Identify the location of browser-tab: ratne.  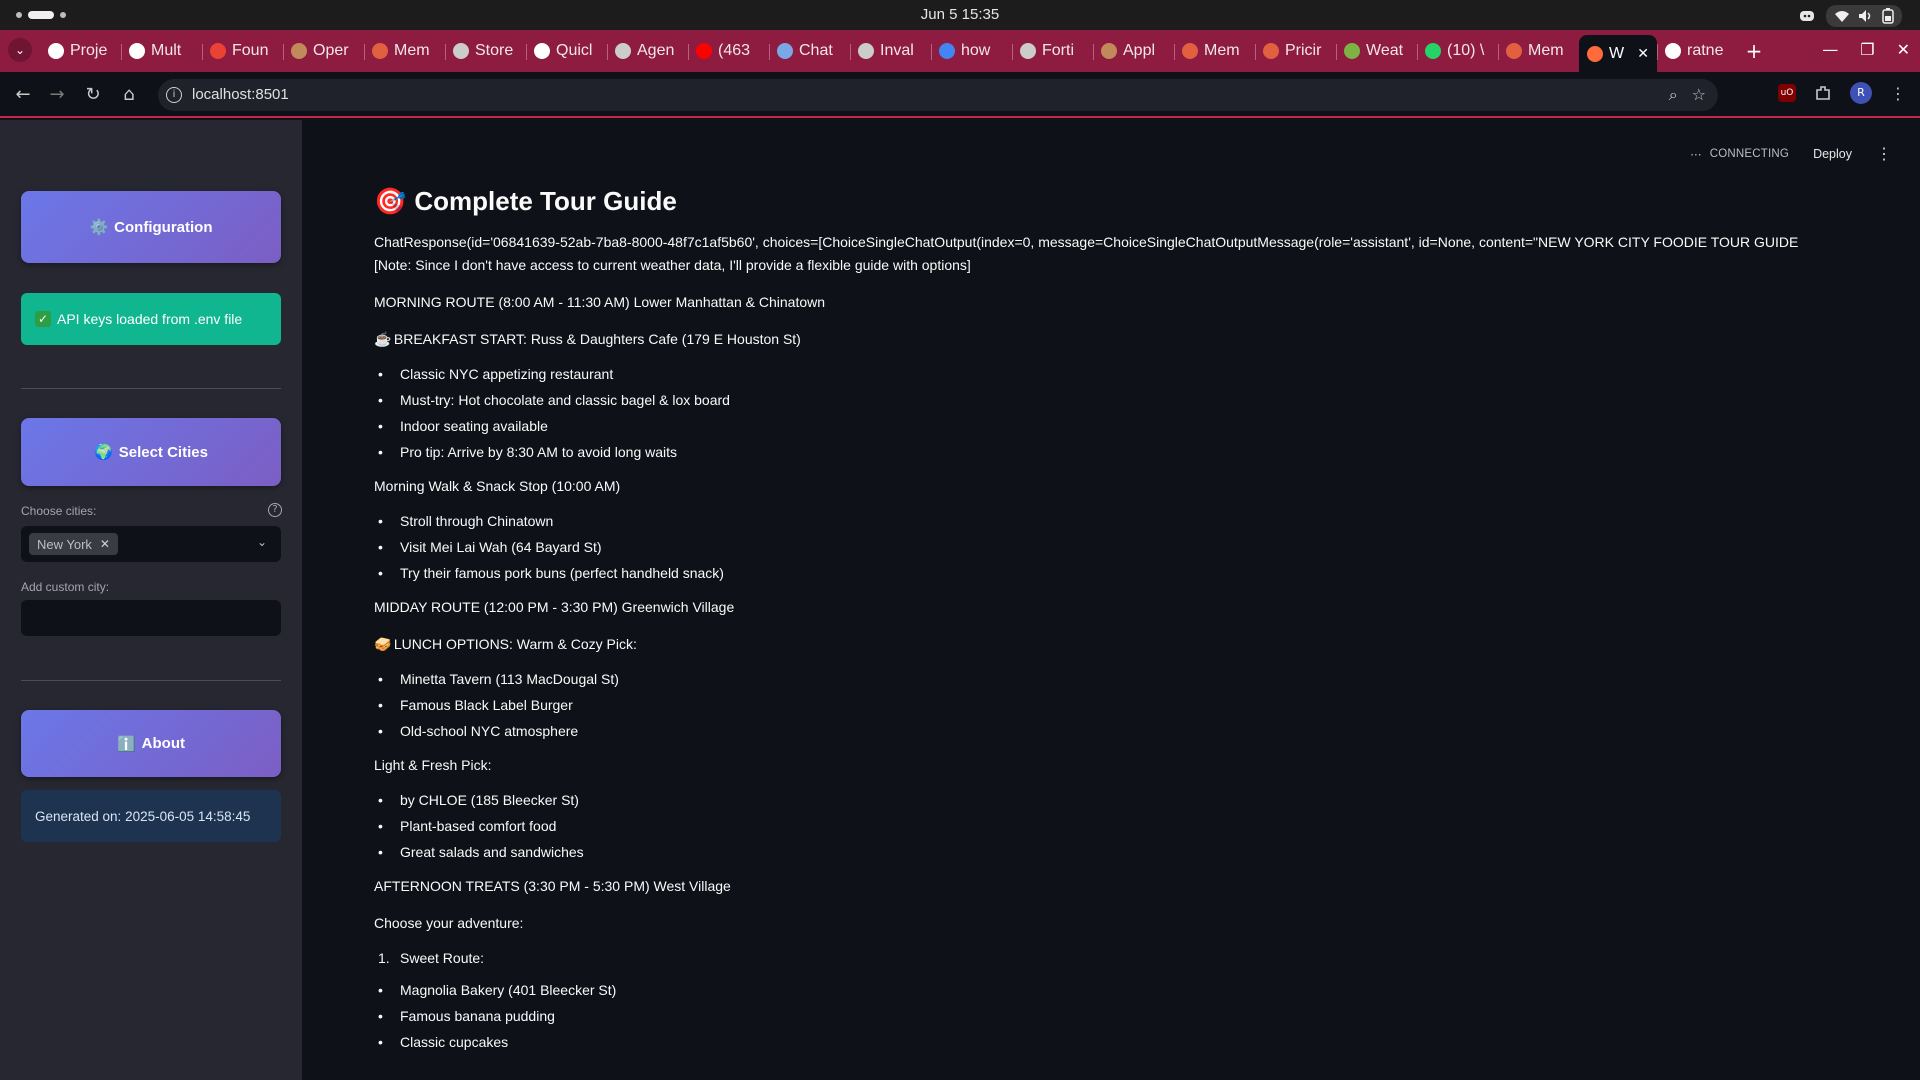
(1697, 51).